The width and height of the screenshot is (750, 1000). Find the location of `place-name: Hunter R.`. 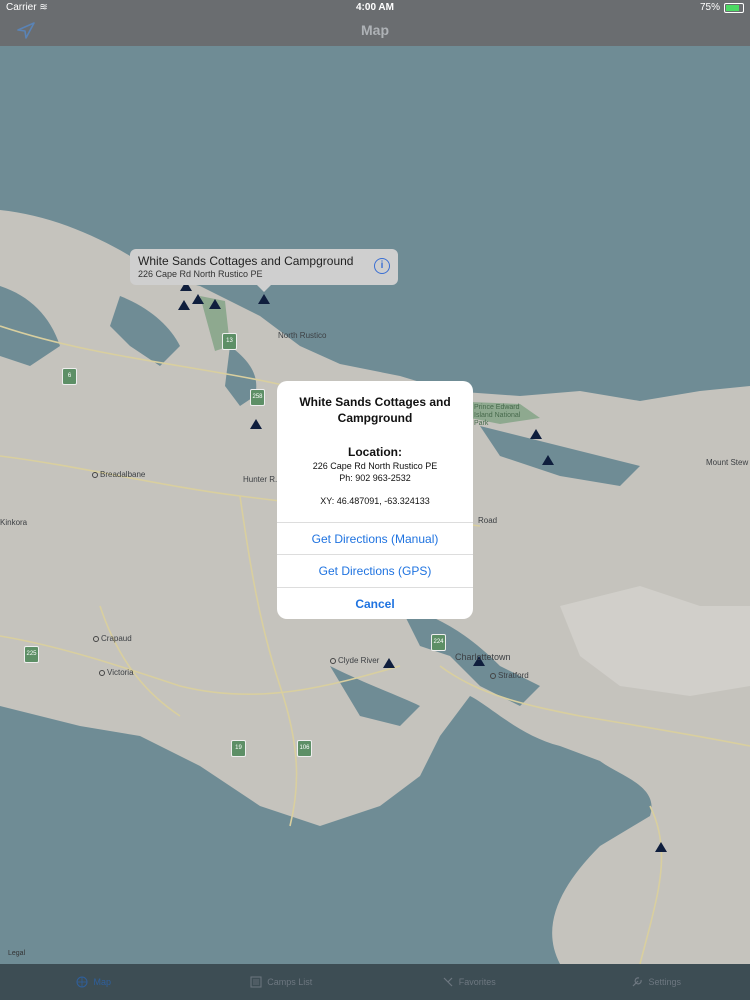

place-name: Hunter R. is located at coordinates (260, 479).